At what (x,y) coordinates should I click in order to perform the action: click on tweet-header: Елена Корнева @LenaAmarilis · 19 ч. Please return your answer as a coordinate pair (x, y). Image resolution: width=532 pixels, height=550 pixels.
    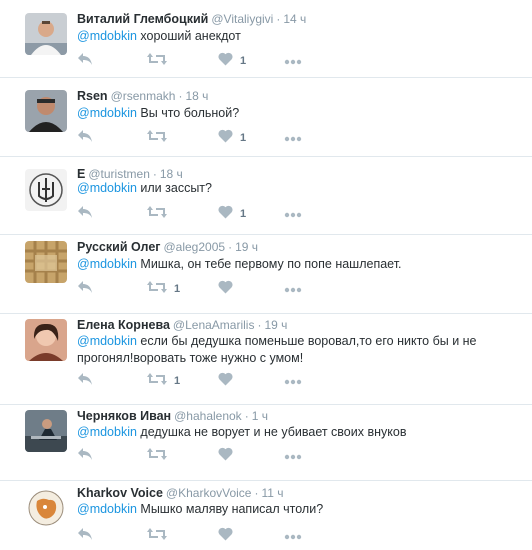
    Looking at the image, I should click on (182, 325).